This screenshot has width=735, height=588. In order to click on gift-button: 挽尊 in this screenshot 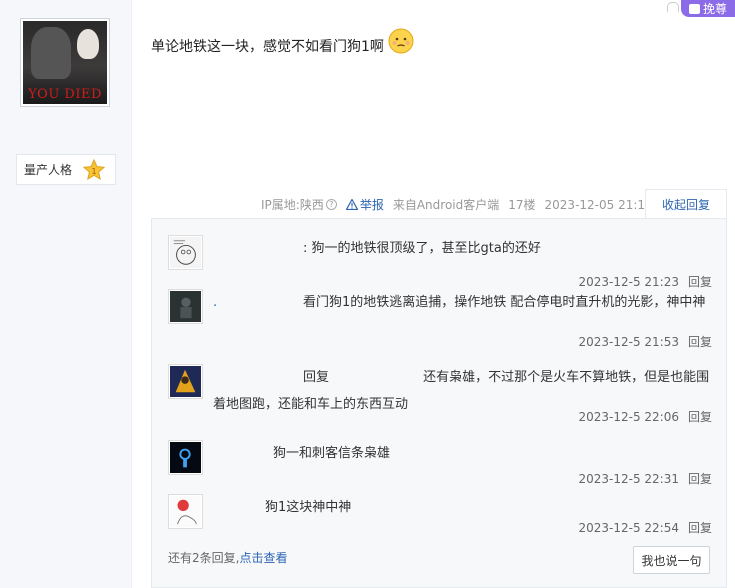, I will do `click(708, 8)`.